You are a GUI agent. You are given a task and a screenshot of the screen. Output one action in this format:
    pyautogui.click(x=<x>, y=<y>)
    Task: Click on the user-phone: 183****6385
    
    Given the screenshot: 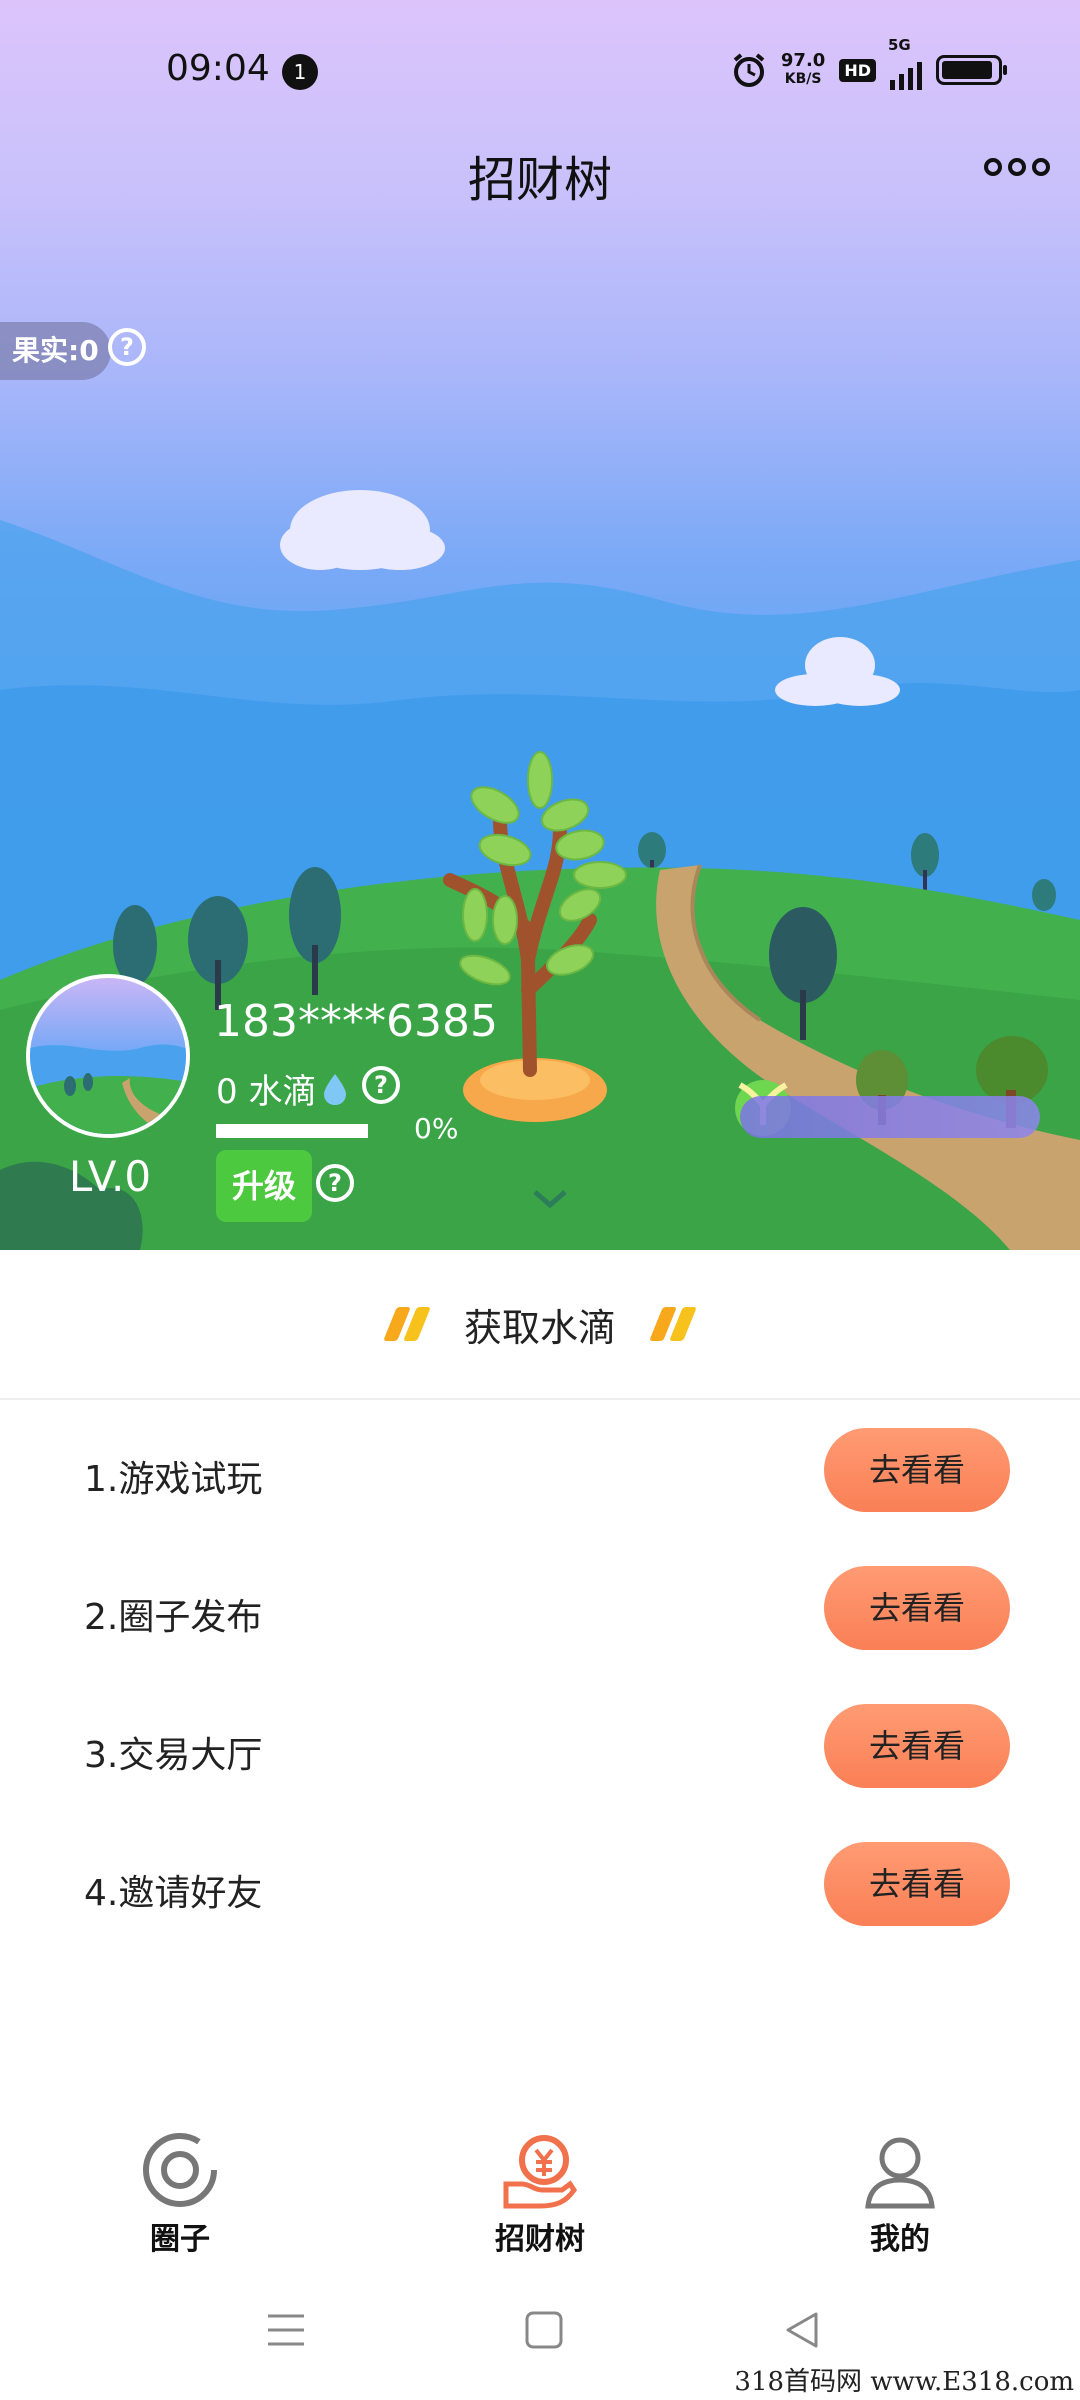 What is the action you would take?
    pyautogui.click(x=356, y=1021)
    